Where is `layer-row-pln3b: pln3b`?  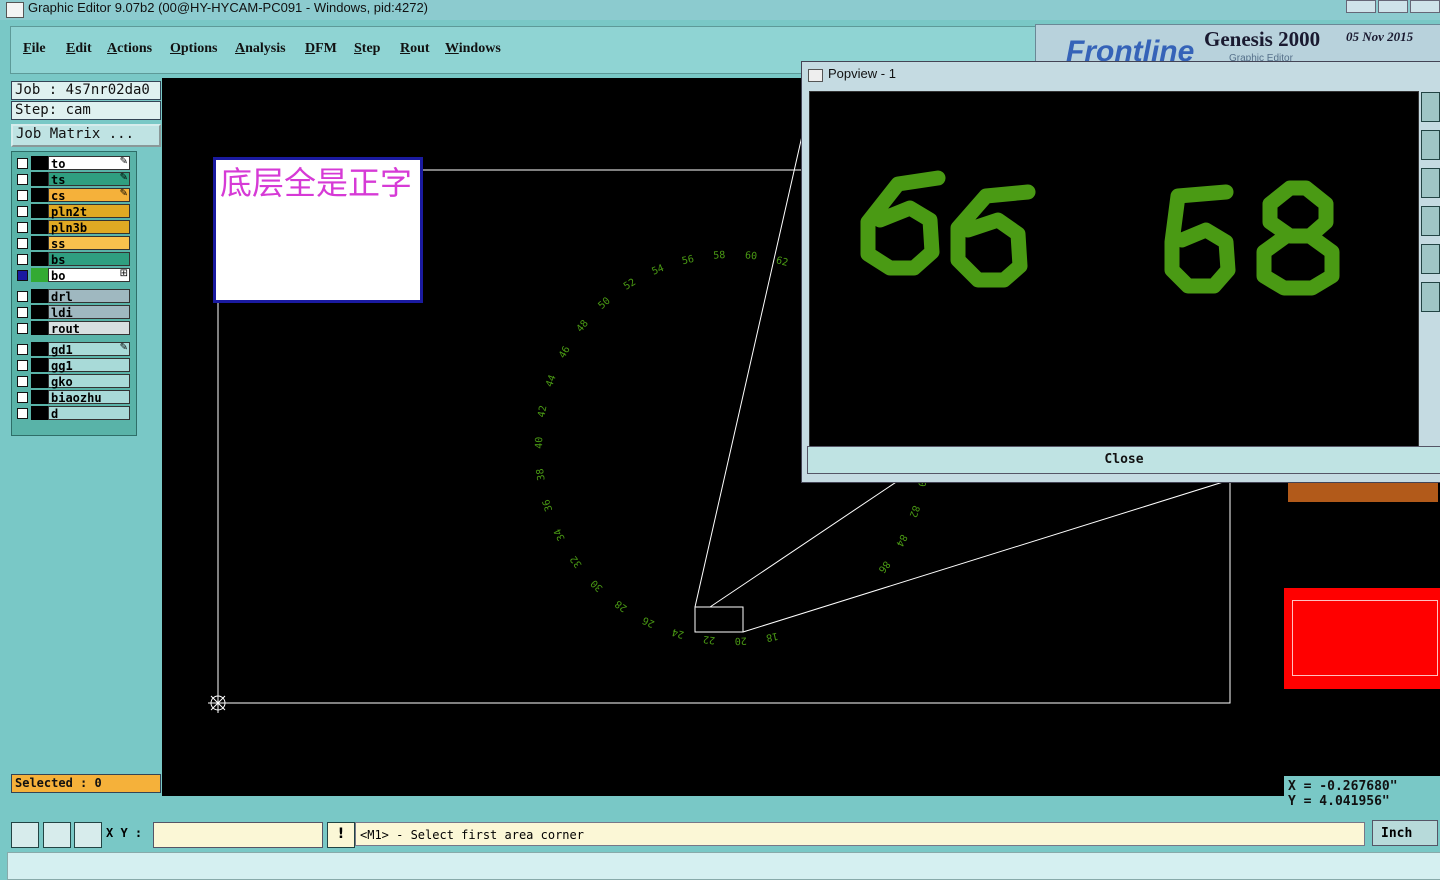
layer-row-pln3b: pln3b is located at coordinates (73, 227).